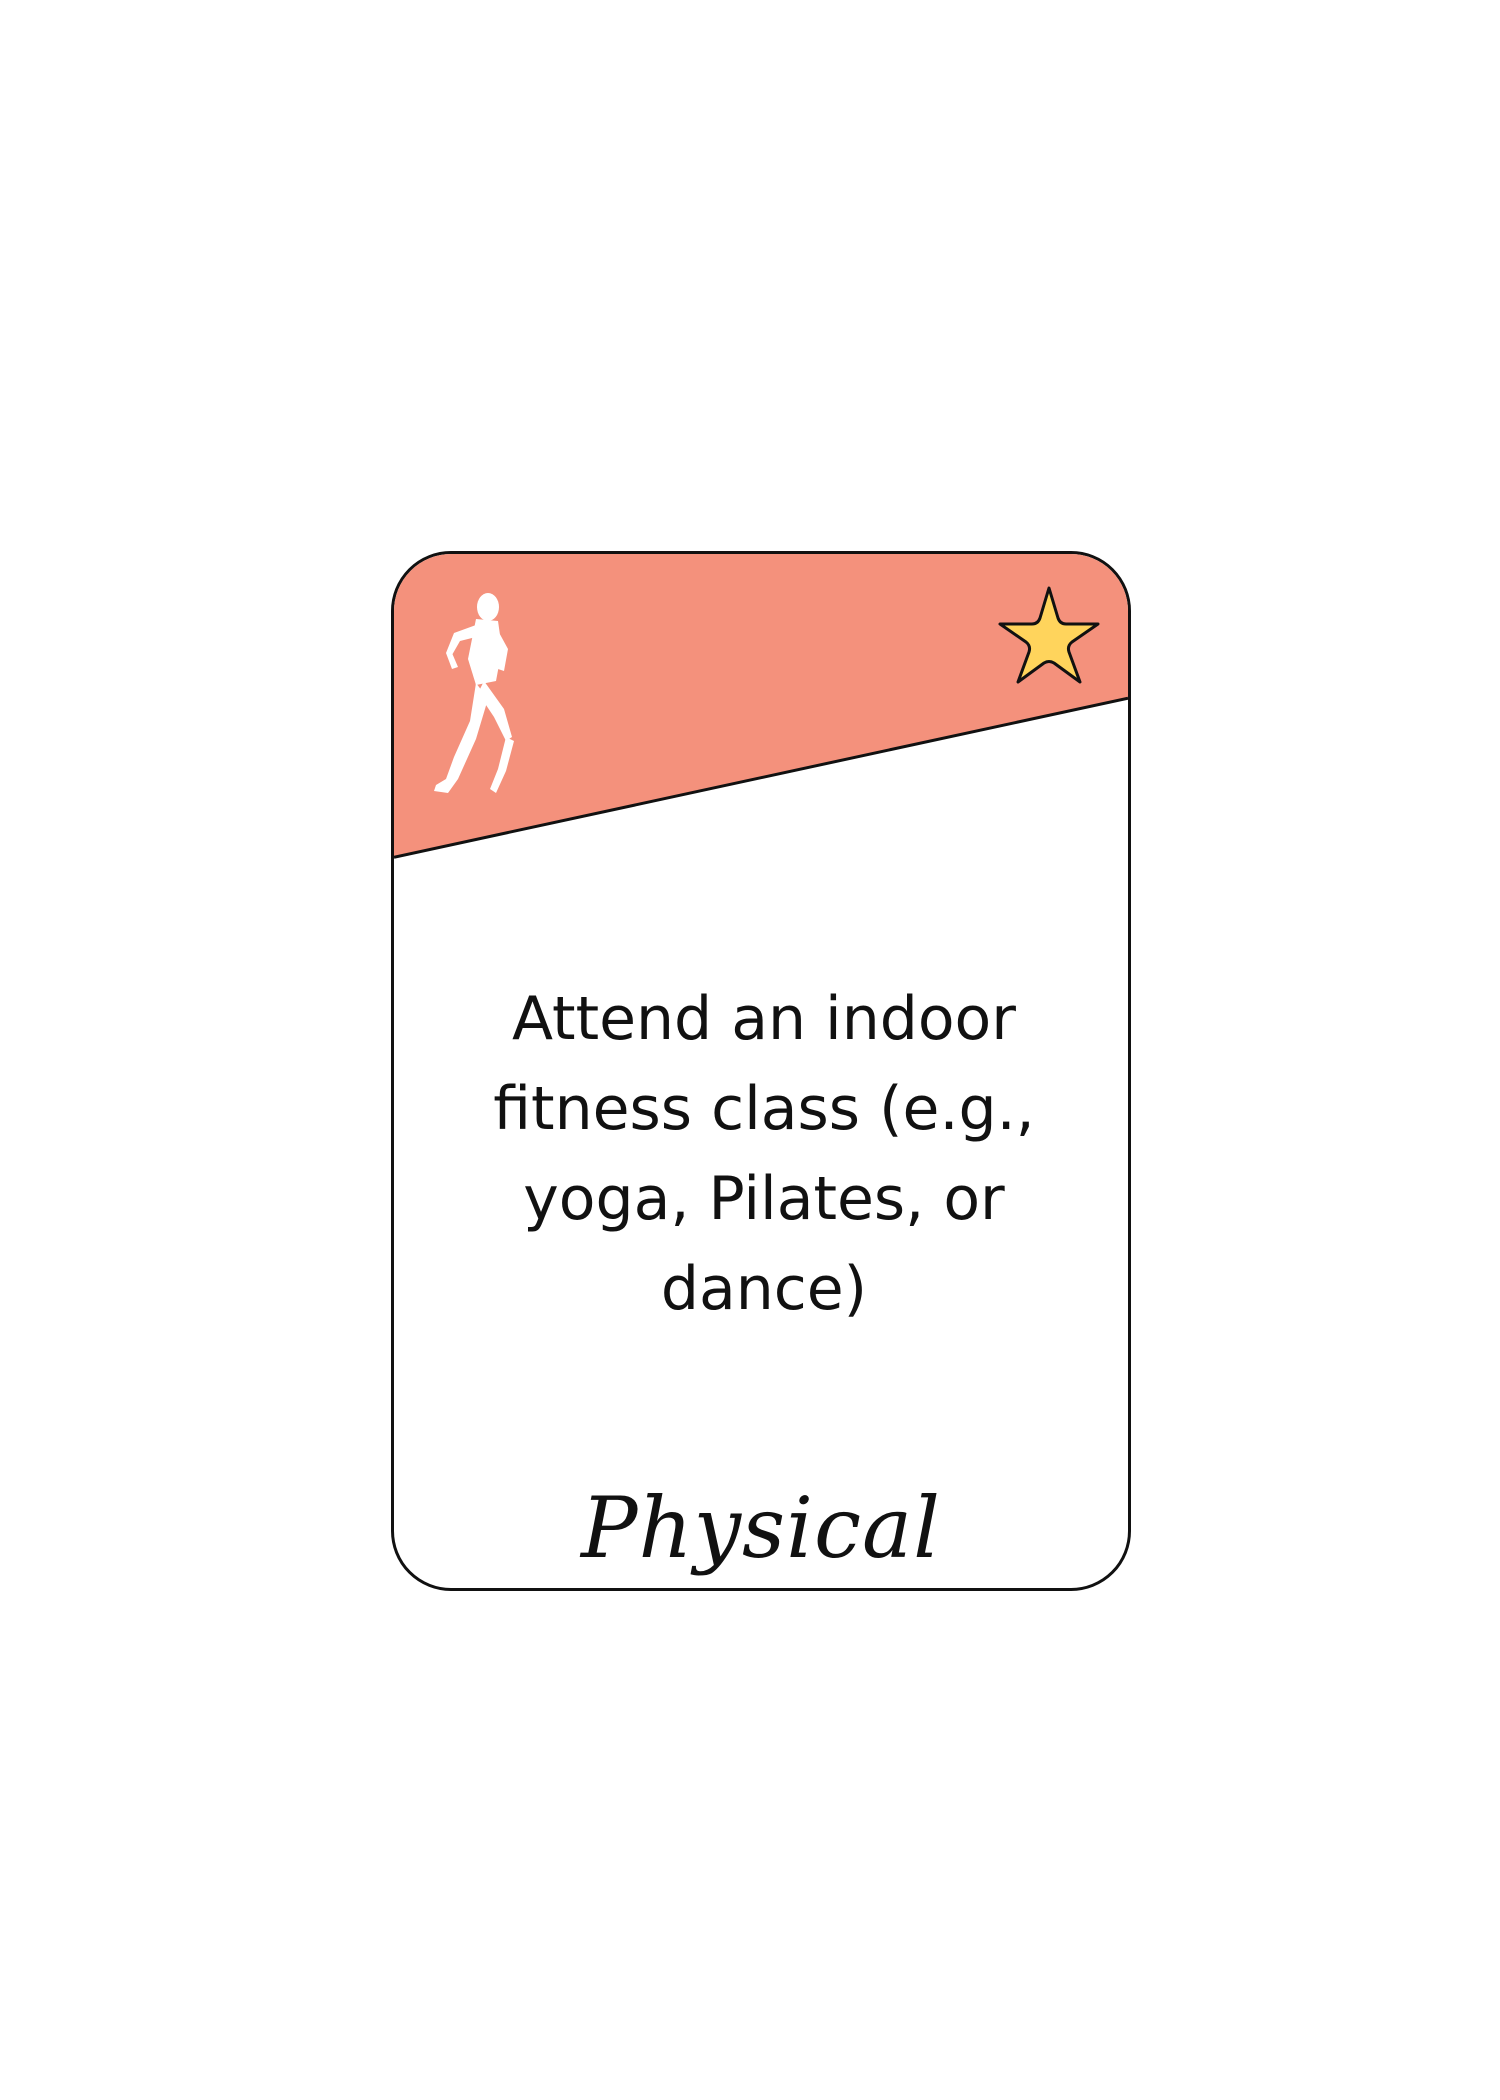  I want to click on runner-icon, so click(474, 693).